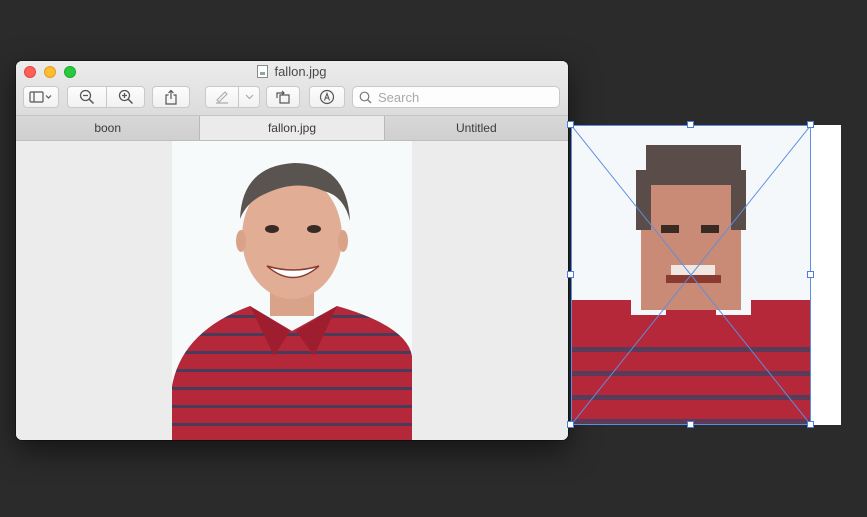  I want to click on window-title: fallon.jpg, so click(292, 71).